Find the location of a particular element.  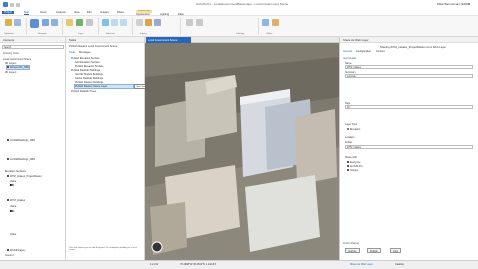

task-step-1: Publish Elevation Surface is located at coordinates (85, 58).